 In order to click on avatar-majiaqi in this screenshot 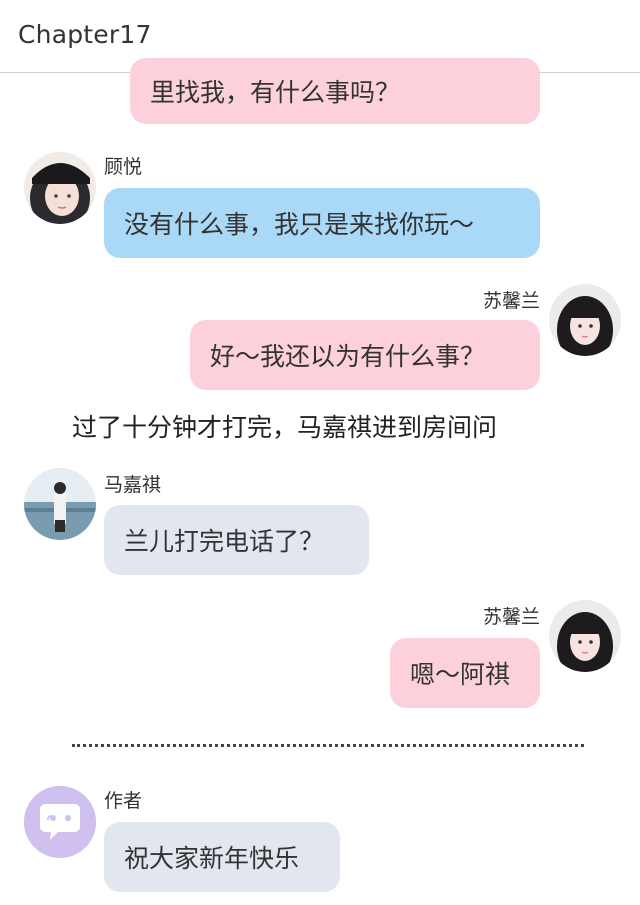, I will do `click(60, 504)`.